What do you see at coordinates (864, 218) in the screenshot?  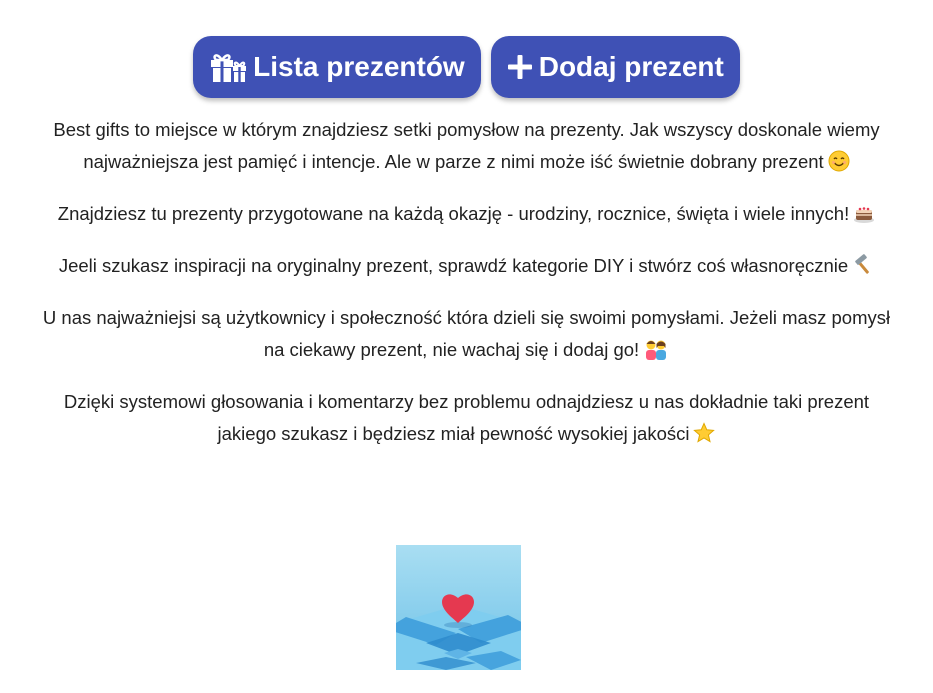 I see `birthday-cake-emoji-icon` at bounding box center [864, 218].